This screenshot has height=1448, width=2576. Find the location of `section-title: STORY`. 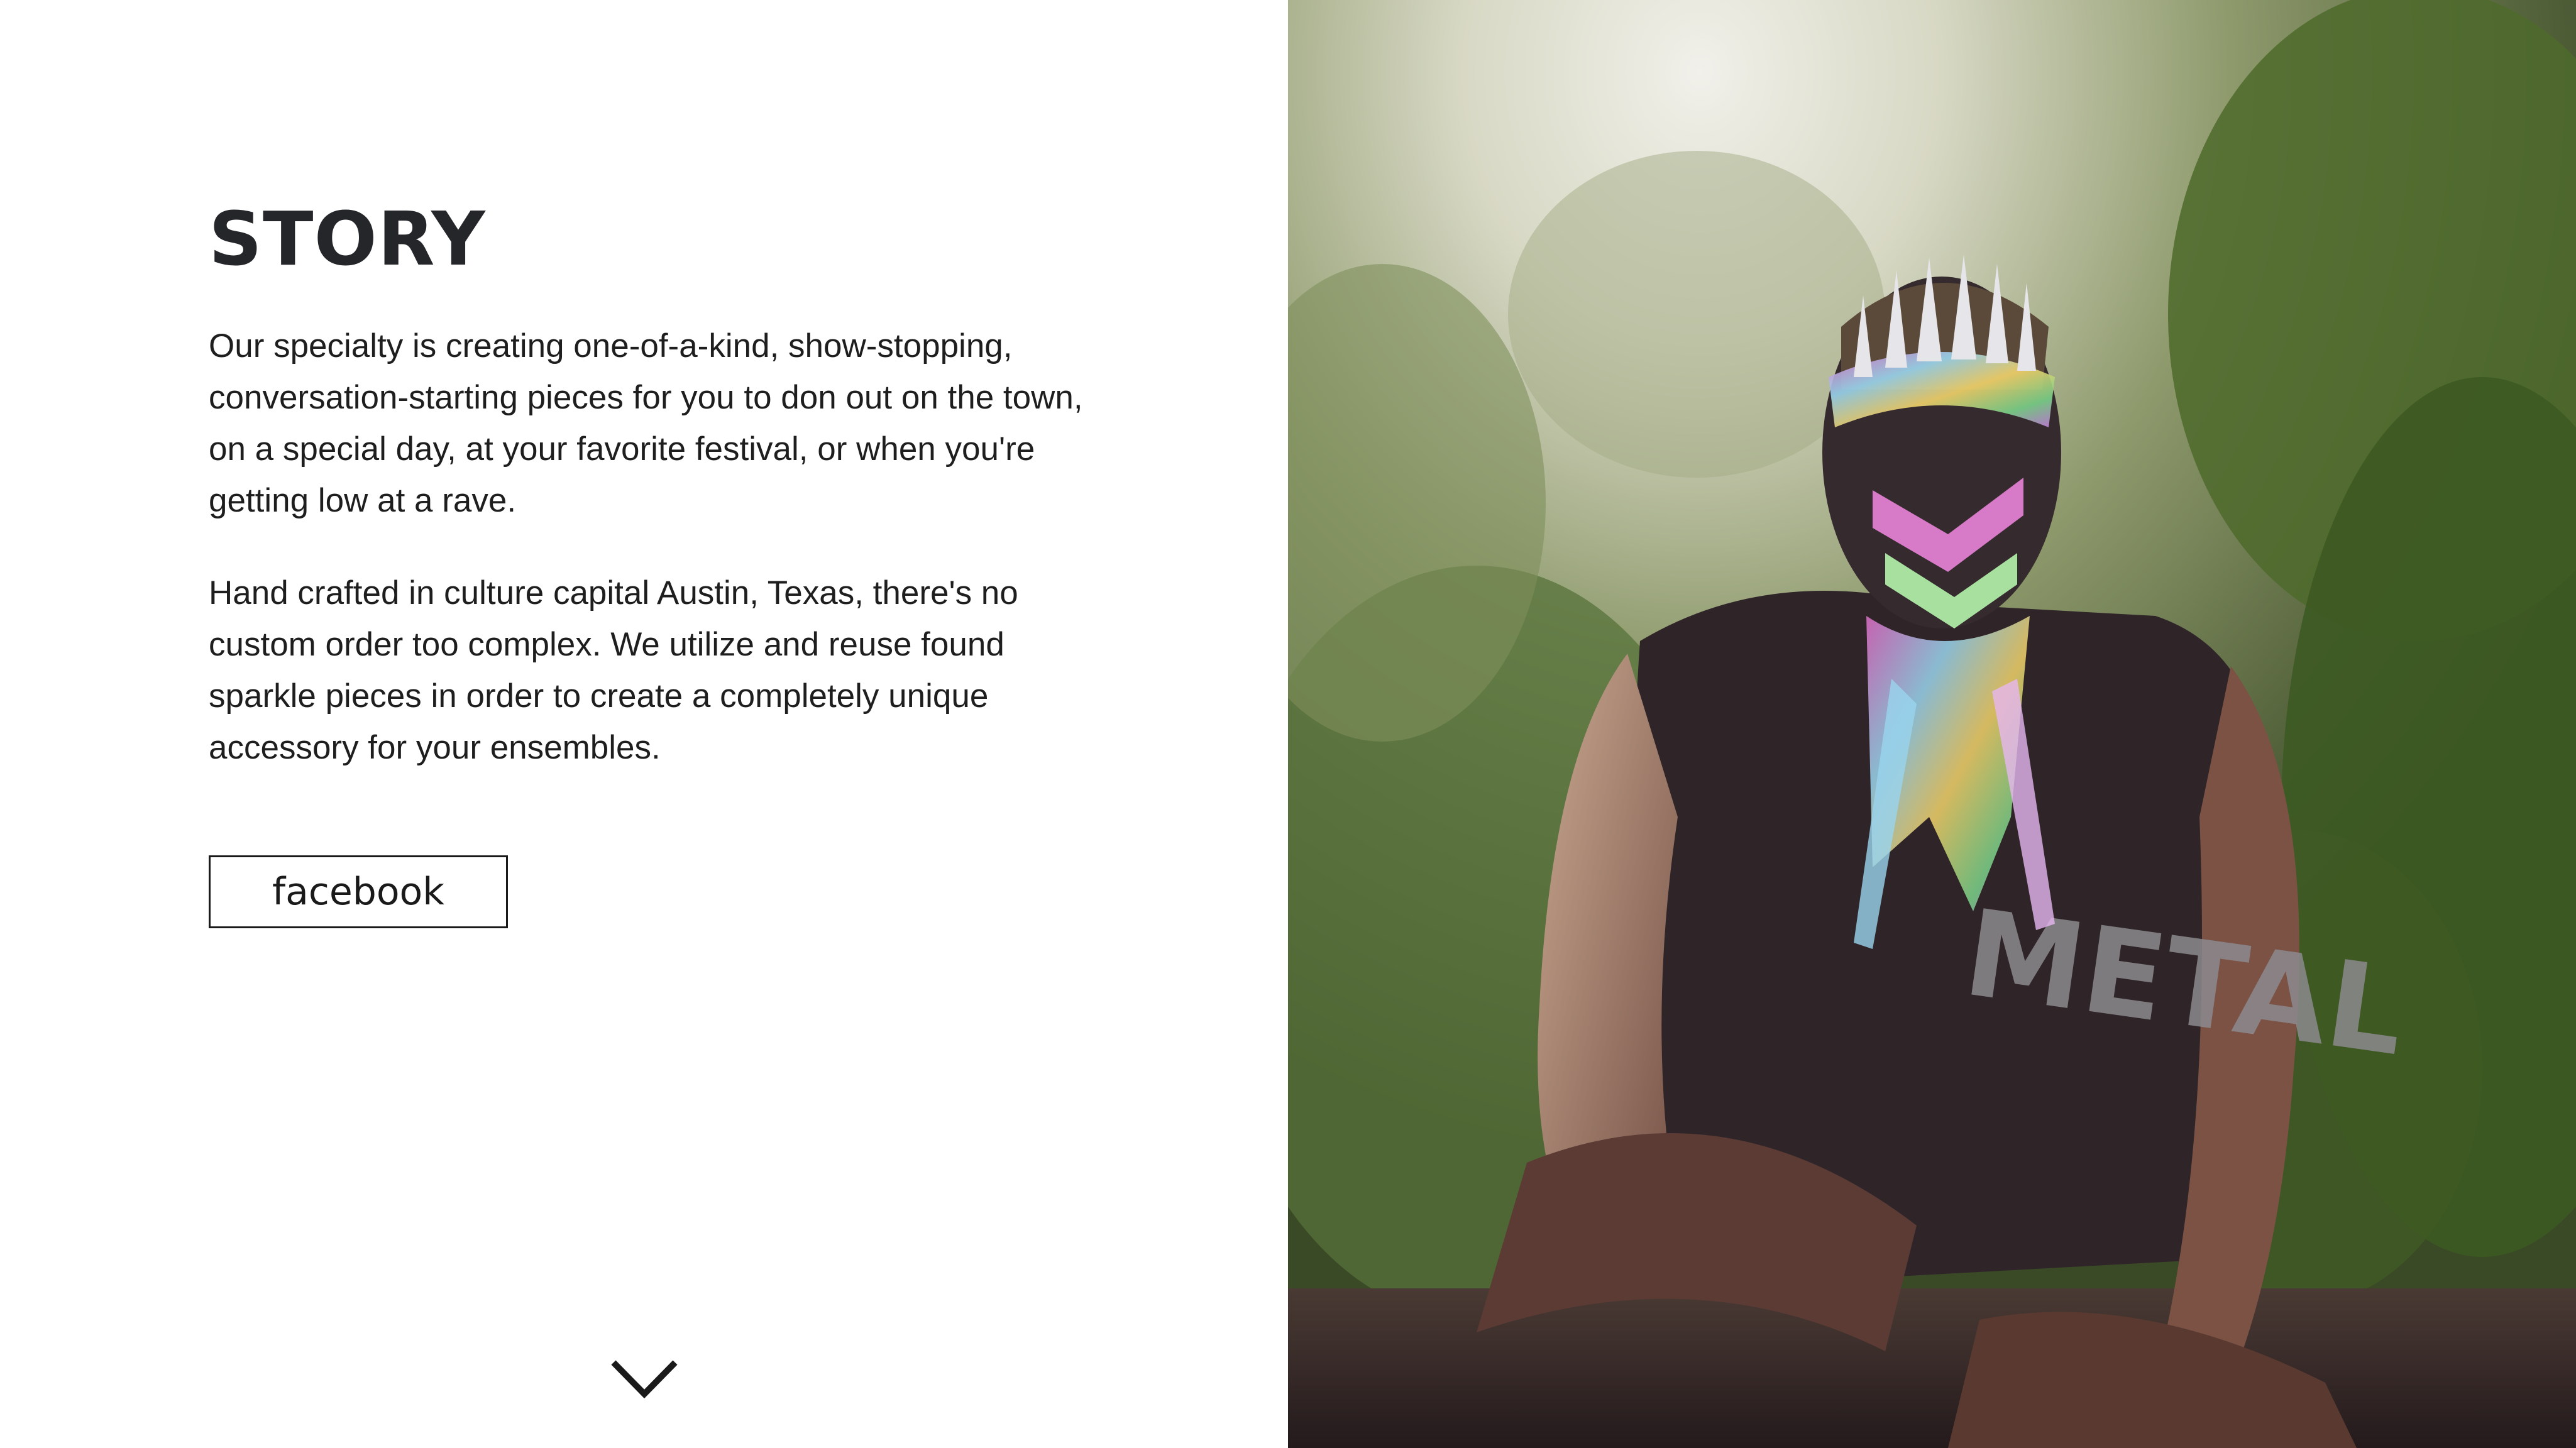

section-title: STORY is located at coordinates (347, 238).